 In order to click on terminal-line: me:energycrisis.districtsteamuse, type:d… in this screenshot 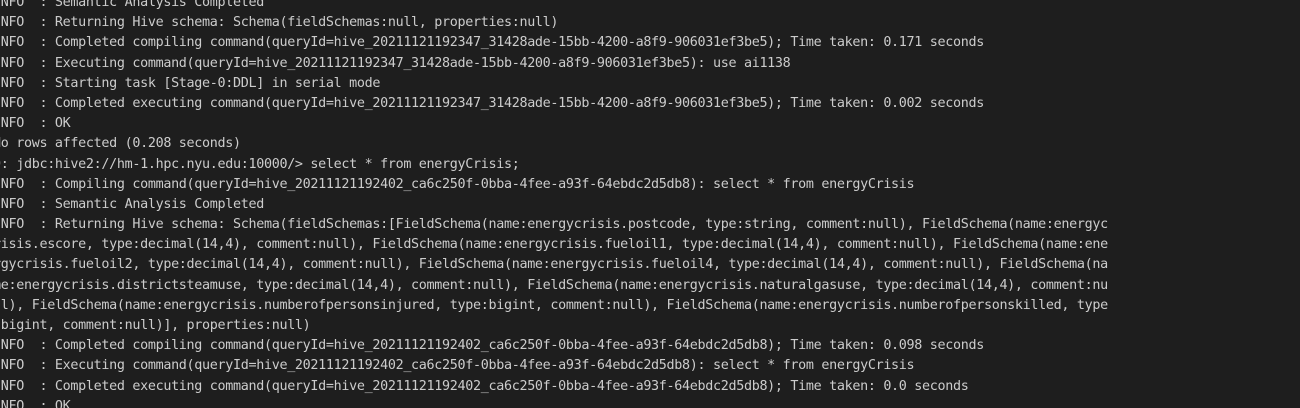, I will do `click(554, 285)`.